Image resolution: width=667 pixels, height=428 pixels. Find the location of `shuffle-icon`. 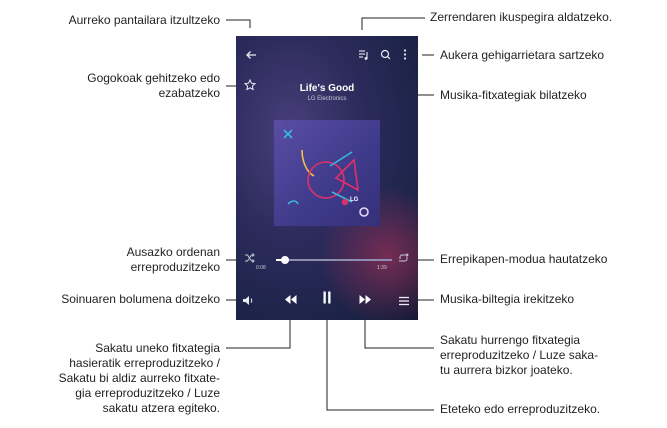

shuffle-icon is located at coordinates (249, 259).